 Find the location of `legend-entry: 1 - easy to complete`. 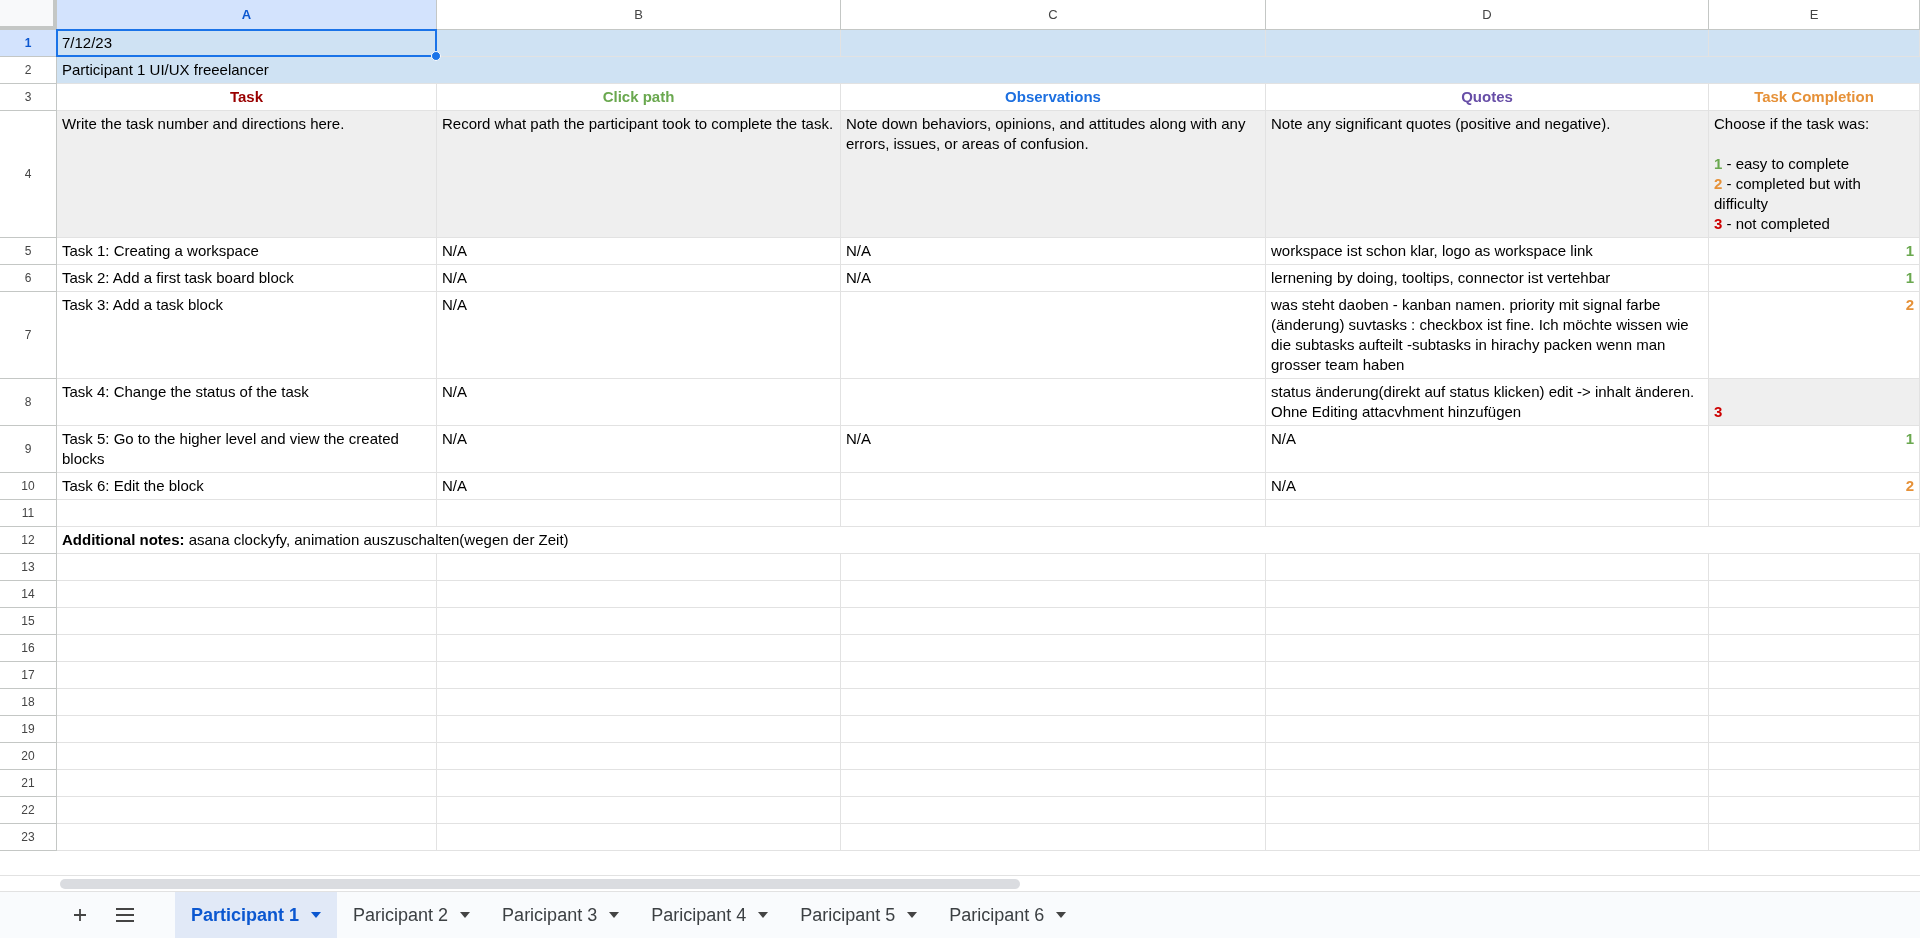

legend-entry: 1 - easy to complete is located at coordinates (1782, 164).